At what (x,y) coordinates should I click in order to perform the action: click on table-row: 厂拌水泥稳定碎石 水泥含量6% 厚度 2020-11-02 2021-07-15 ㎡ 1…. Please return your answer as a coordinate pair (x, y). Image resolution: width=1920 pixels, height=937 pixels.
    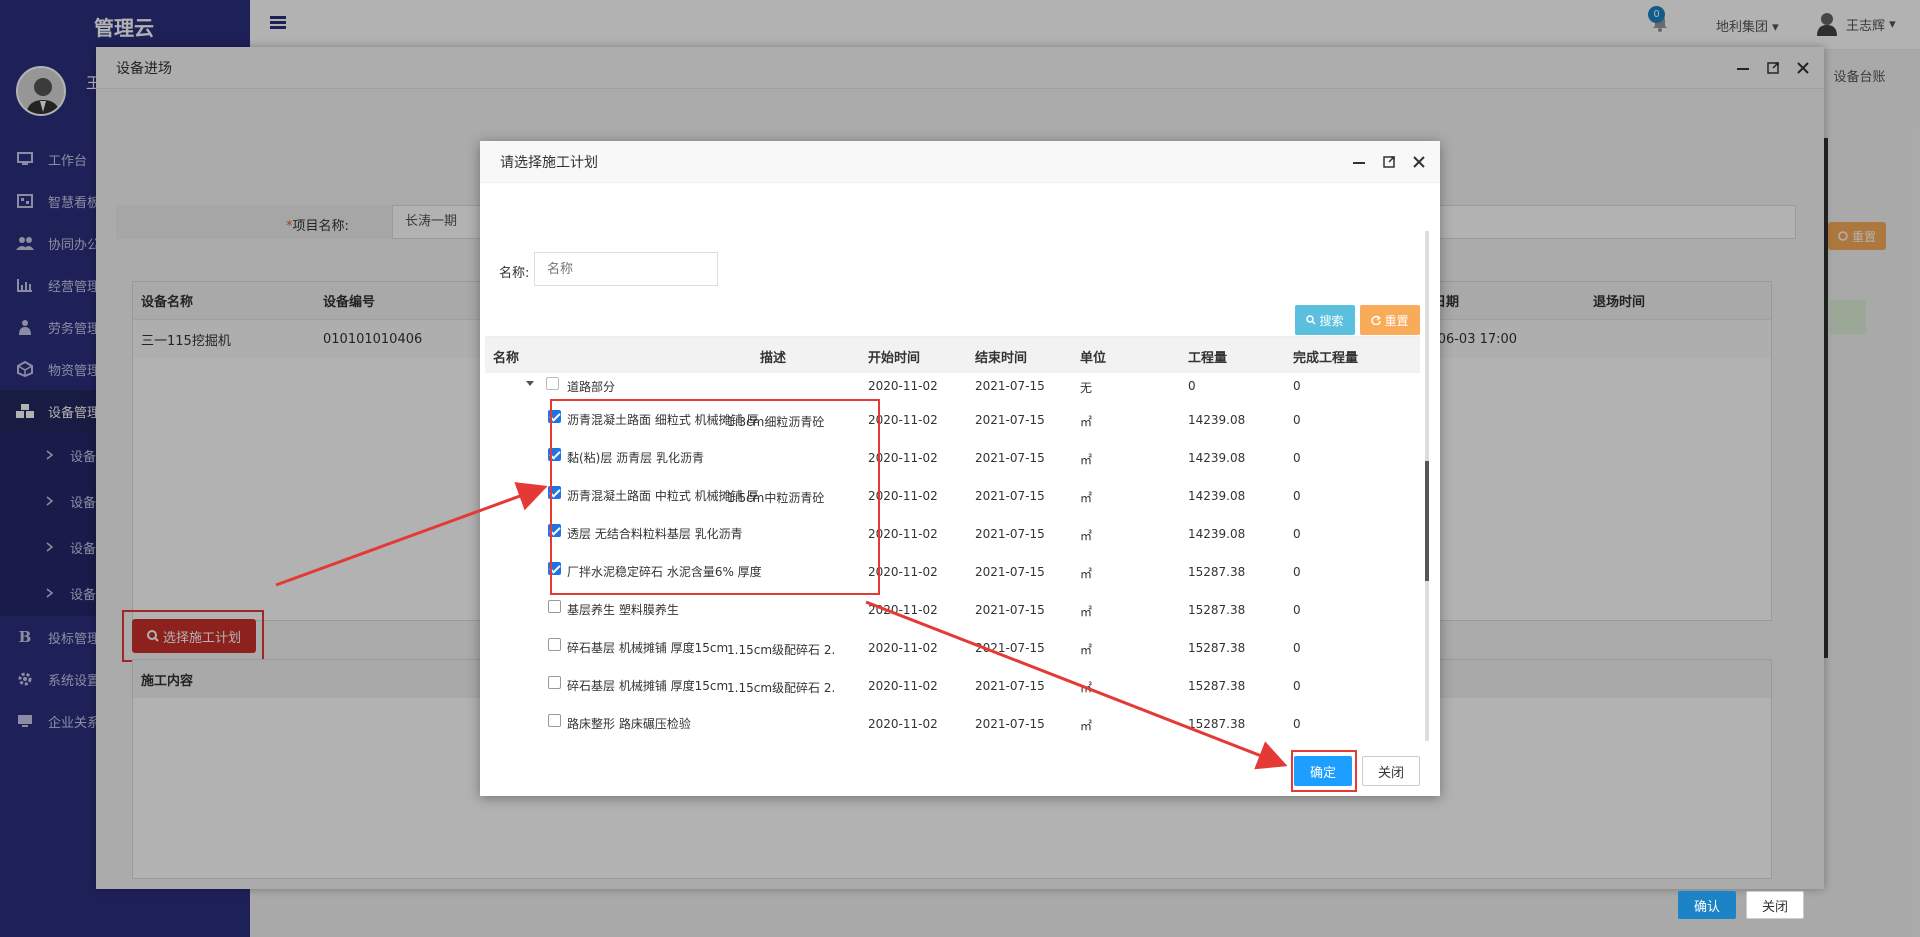
    Looking at the image, I should click on (952, 570).